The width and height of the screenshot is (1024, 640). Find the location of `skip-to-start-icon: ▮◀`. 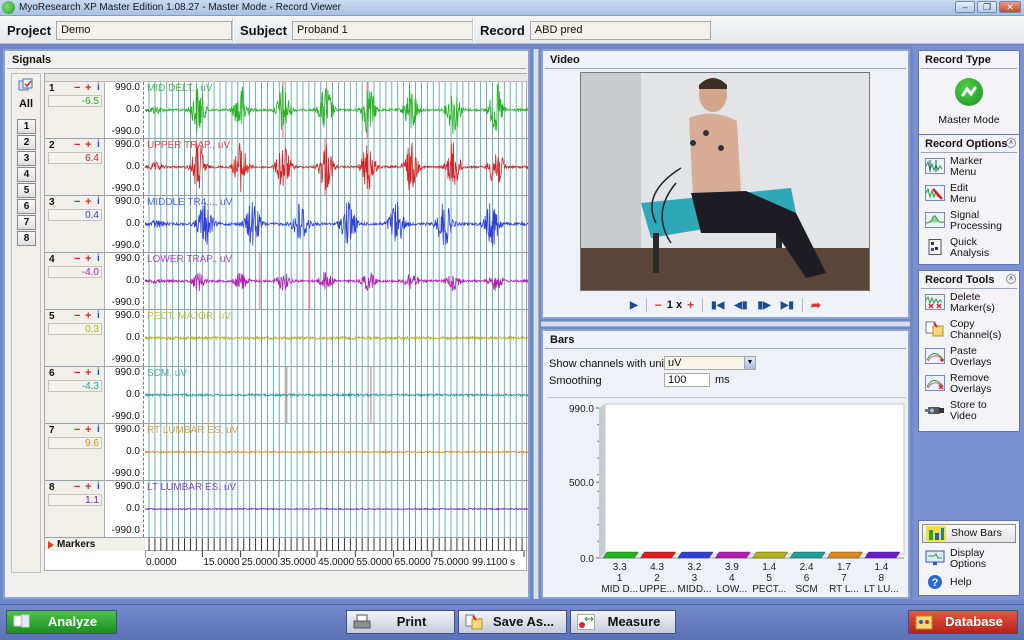

skip-to-start-icon: ▮◀ is located at coordinates (717, 305).